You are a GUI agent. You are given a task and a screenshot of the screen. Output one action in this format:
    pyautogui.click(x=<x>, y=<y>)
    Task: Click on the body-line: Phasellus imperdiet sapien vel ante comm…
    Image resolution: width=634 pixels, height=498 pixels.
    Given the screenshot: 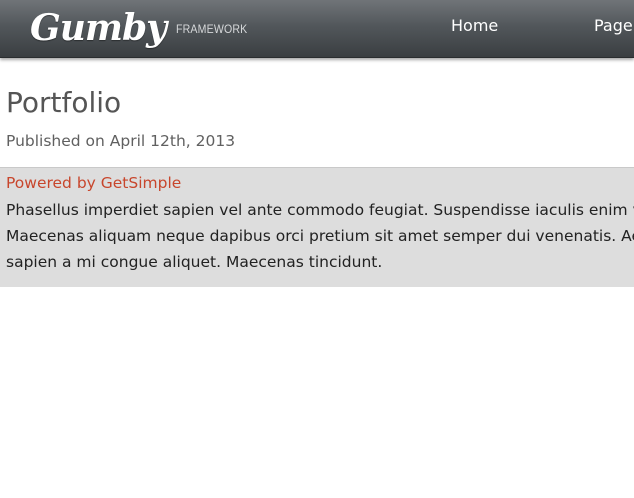 What is the action you would take?
    pyautogui.click(x=320, y=210)
    